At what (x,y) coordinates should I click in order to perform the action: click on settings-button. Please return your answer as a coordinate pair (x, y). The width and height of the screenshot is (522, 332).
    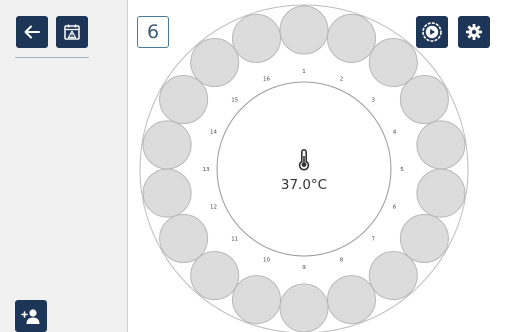
    Looking at the image, I should click on (474, 32).